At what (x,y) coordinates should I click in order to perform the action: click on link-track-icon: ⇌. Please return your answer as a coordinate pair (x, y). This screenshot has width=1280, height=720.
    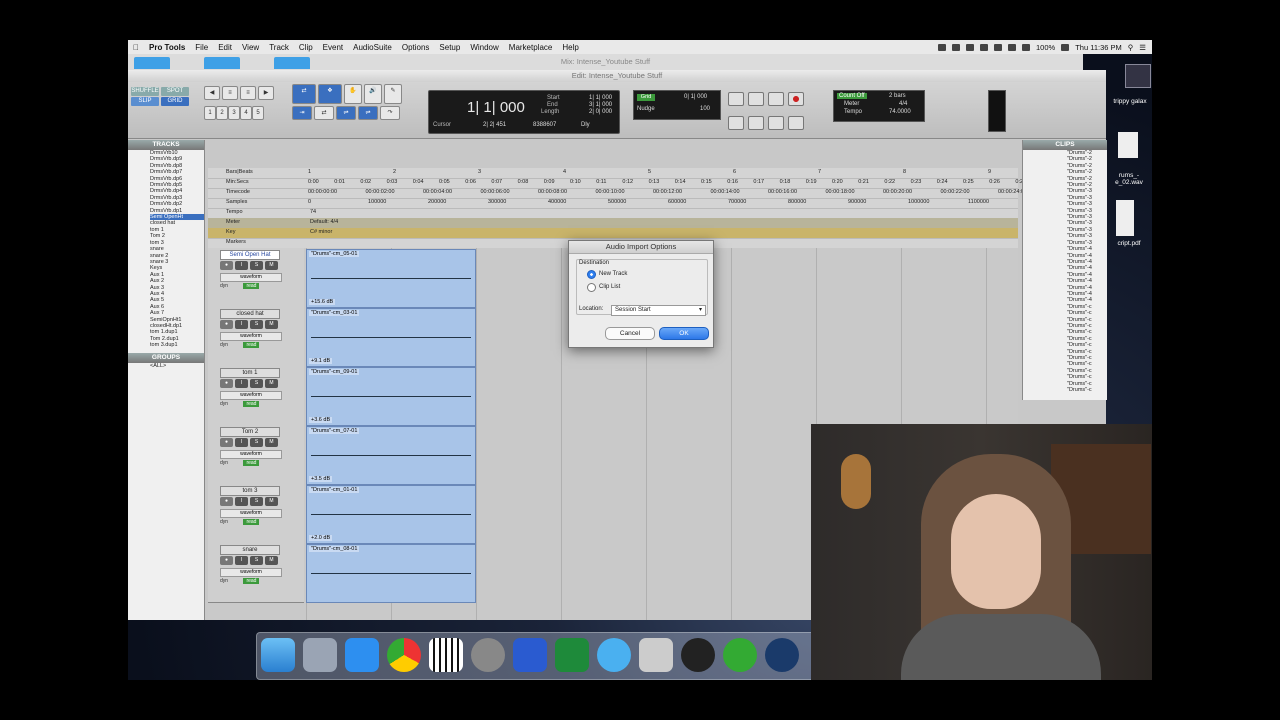
    Looking at the image, I should click on (368, 113).